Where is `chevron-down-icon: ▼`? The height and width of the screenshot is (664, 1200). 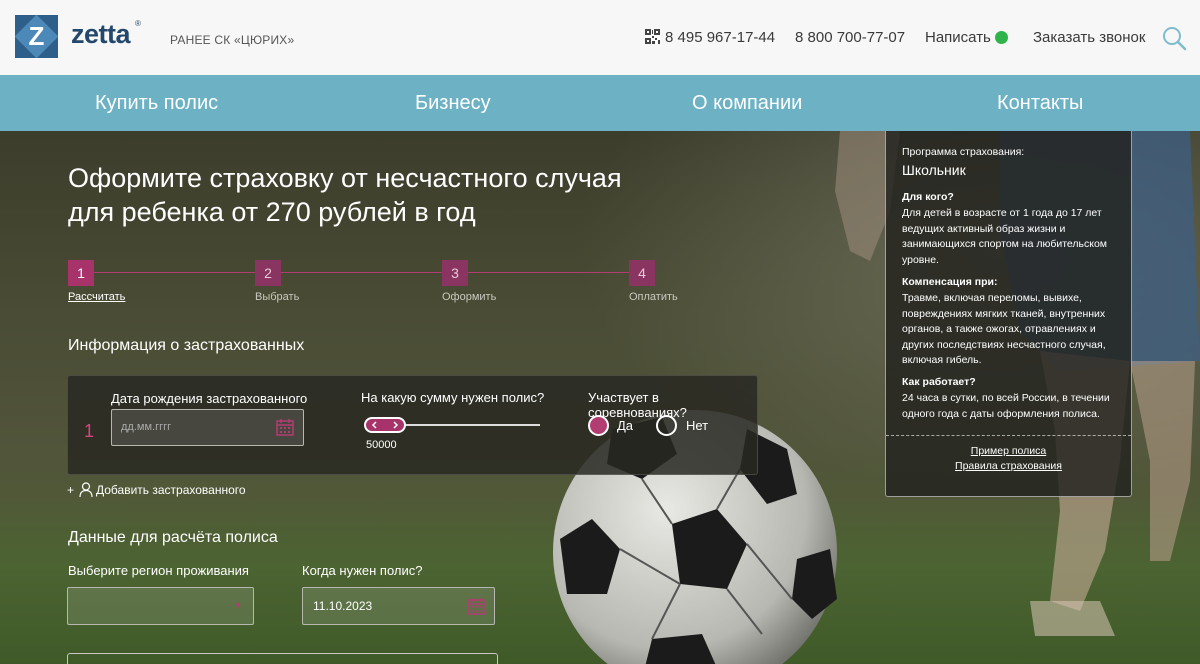
chevron-down-icon: ▼ is located at coordinates (238, 605).